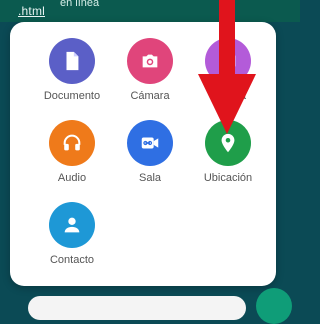 The width and height of the screenshot is (320, 324). Describe the element at coordinates (150, 178) in the screenshot. I see `attach-room-label: Sala` at that location.